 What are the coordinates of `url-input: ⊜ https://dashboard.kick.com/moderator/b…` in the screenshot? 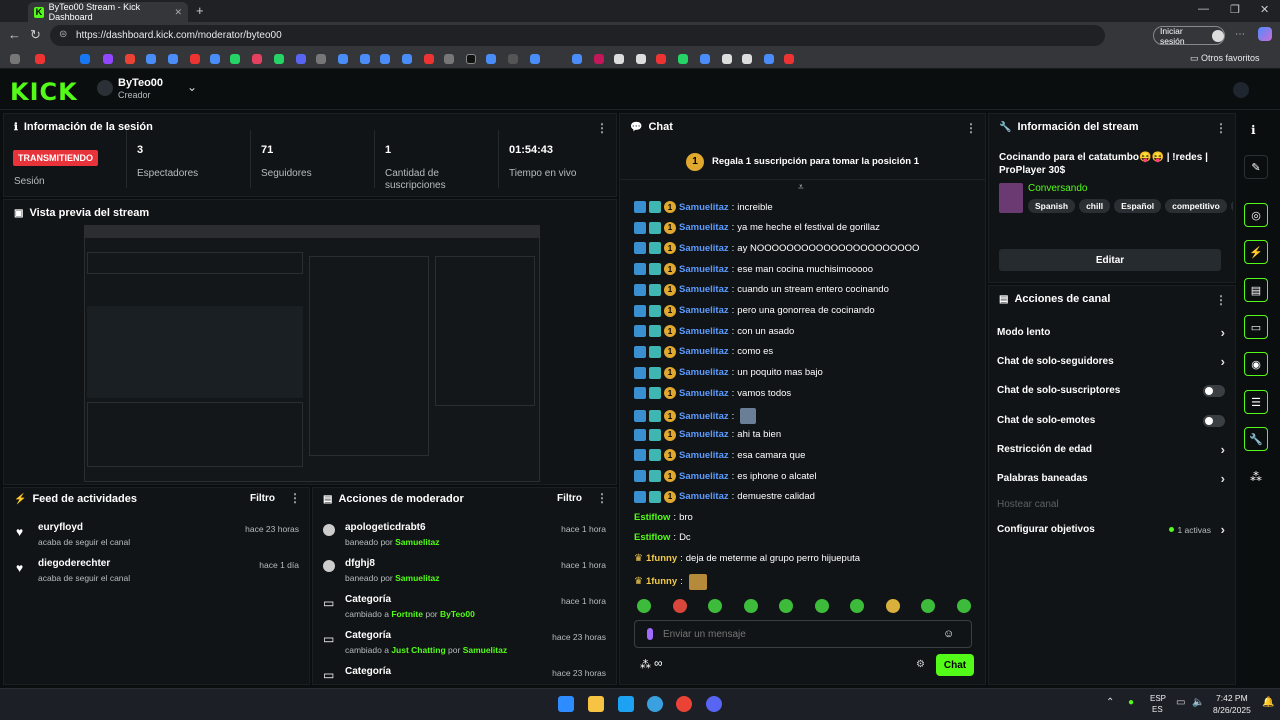 It's located at (577, 35).